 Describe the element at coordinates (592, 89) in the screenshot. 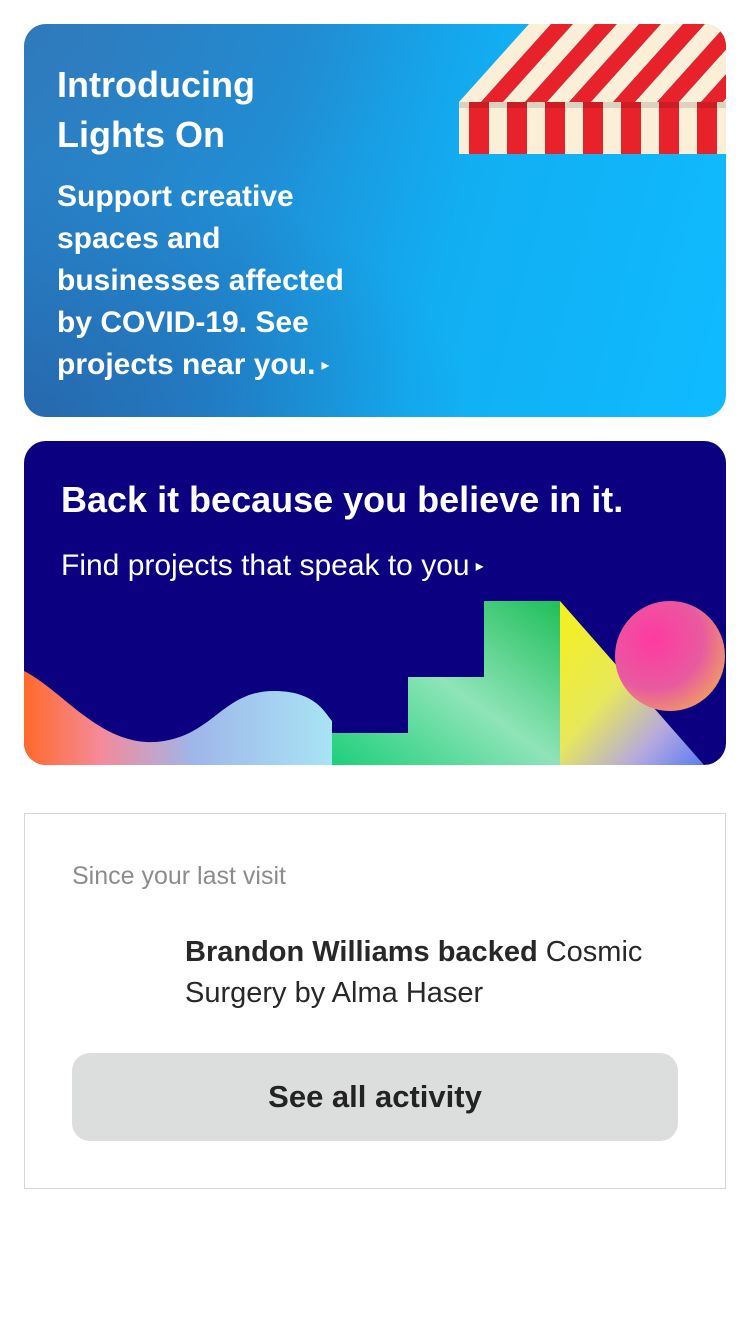

I see `striped-awning-illustration` at that location.